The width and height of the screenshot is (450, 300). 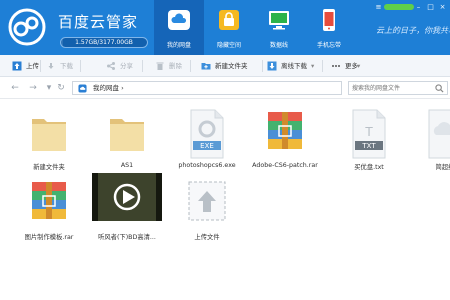 What do you see at coordinates (279, 20) in the screenshot?
I see `monitor-icon` at bounding box center [279, 20].